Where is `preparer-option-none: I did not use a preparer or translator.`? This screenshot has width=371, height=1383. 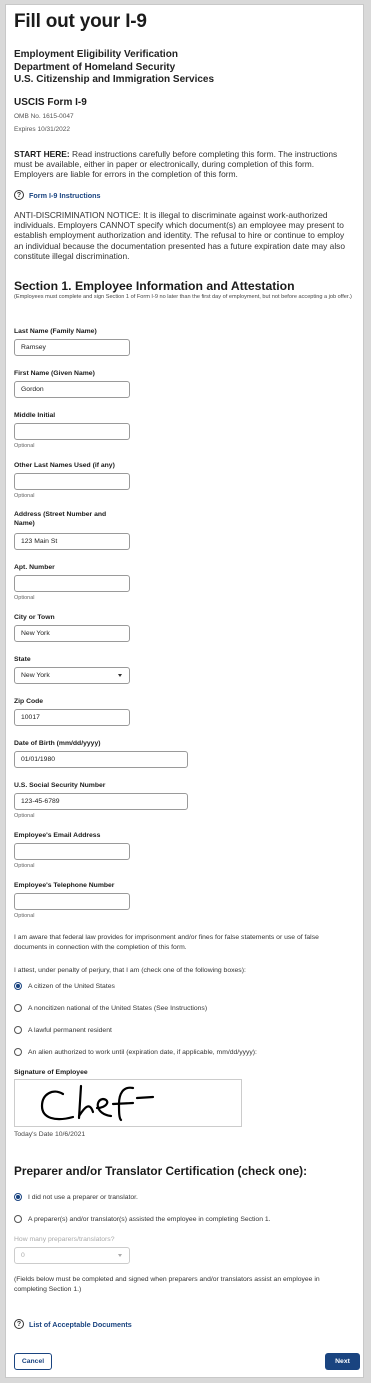
preparer-option-none: I did not use a preparer or translator. is located at coordinates (76, 1197).